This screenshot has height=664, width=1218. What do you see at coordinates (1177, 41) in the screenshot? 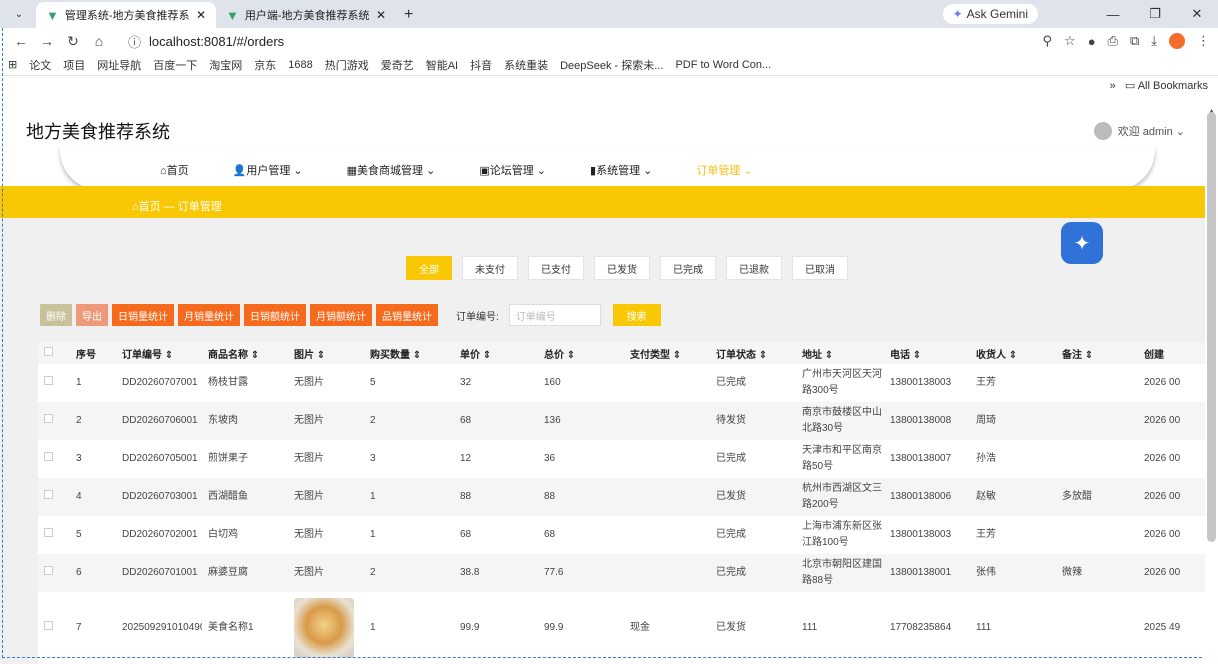
I see `profile-avatar` at bounding box center [1177, 41].